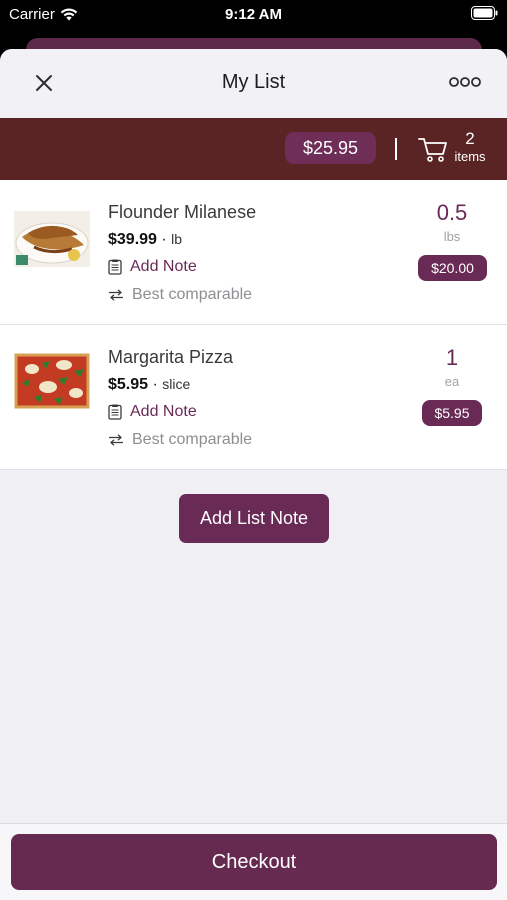 The height and width of the screenshot is (900, 507). I want to click on item-name: Margarita Pizza, so click(170, 357).